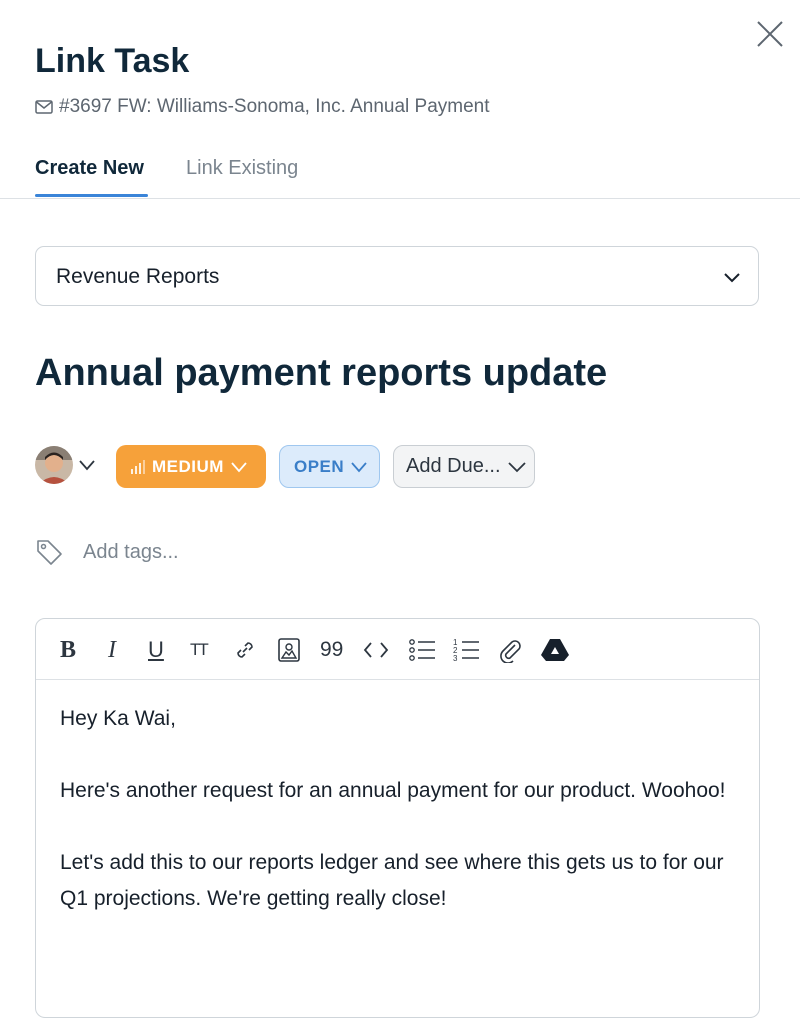 This screenshot has height=1018, width=800. I want to click on assignee-avatar, so click(54, 465).